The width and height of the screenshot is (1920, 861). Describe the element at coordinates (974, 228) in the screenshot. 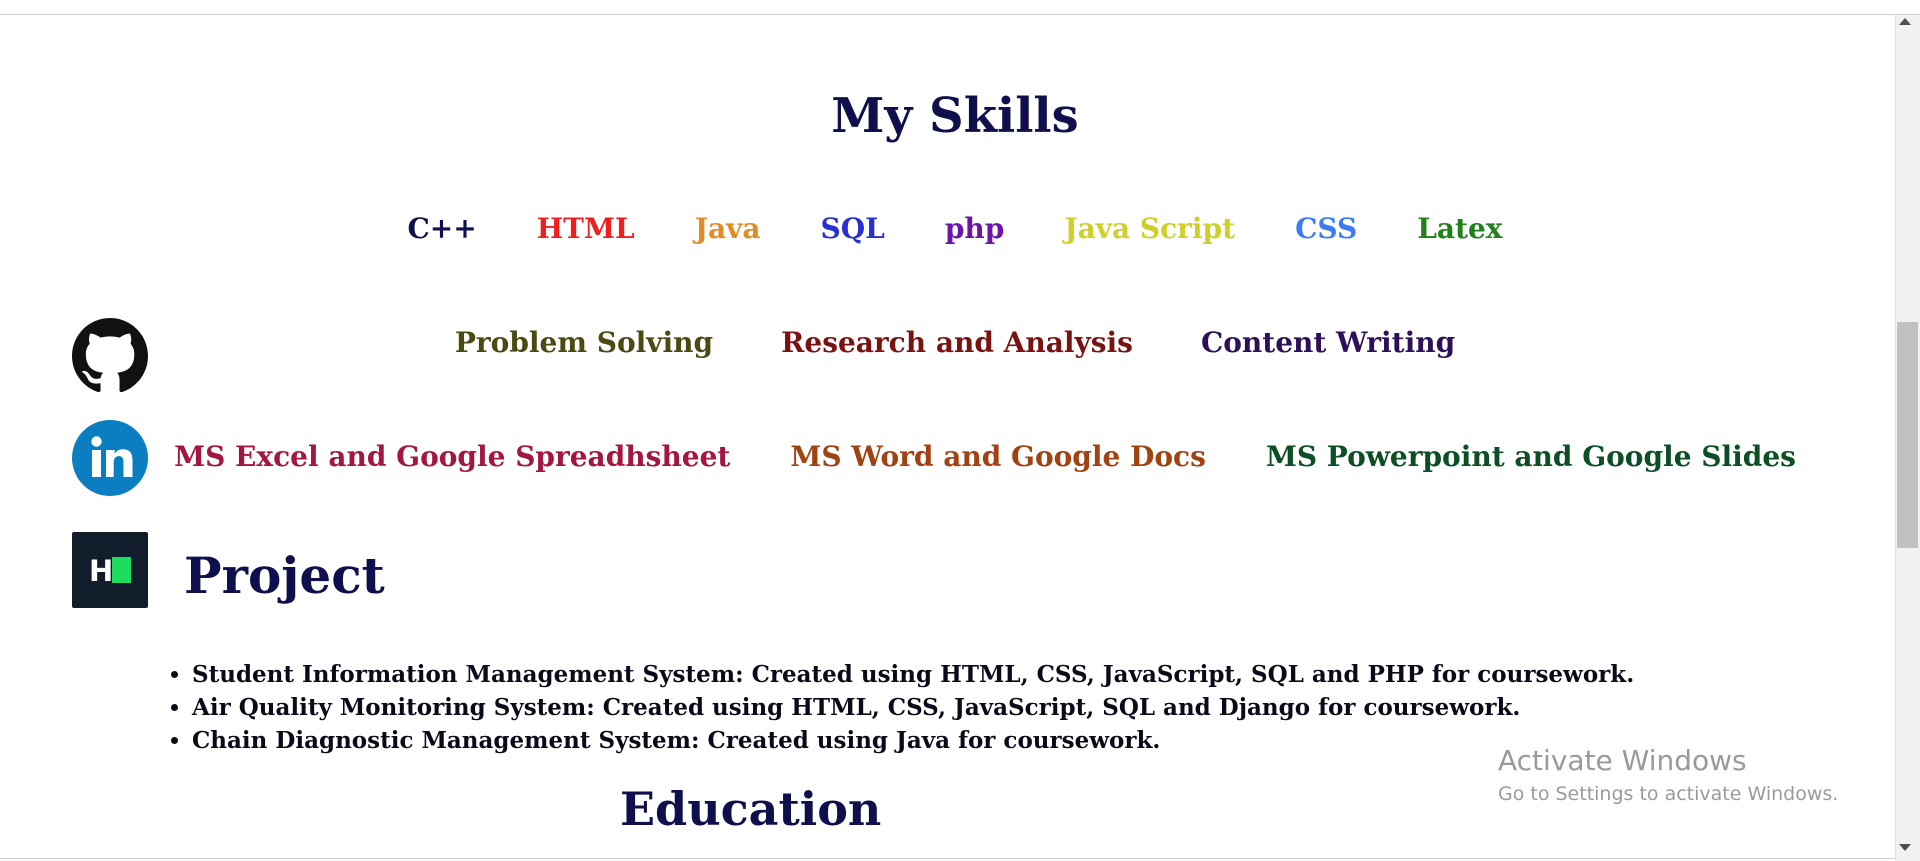

I see `skill-php: php` at that location.